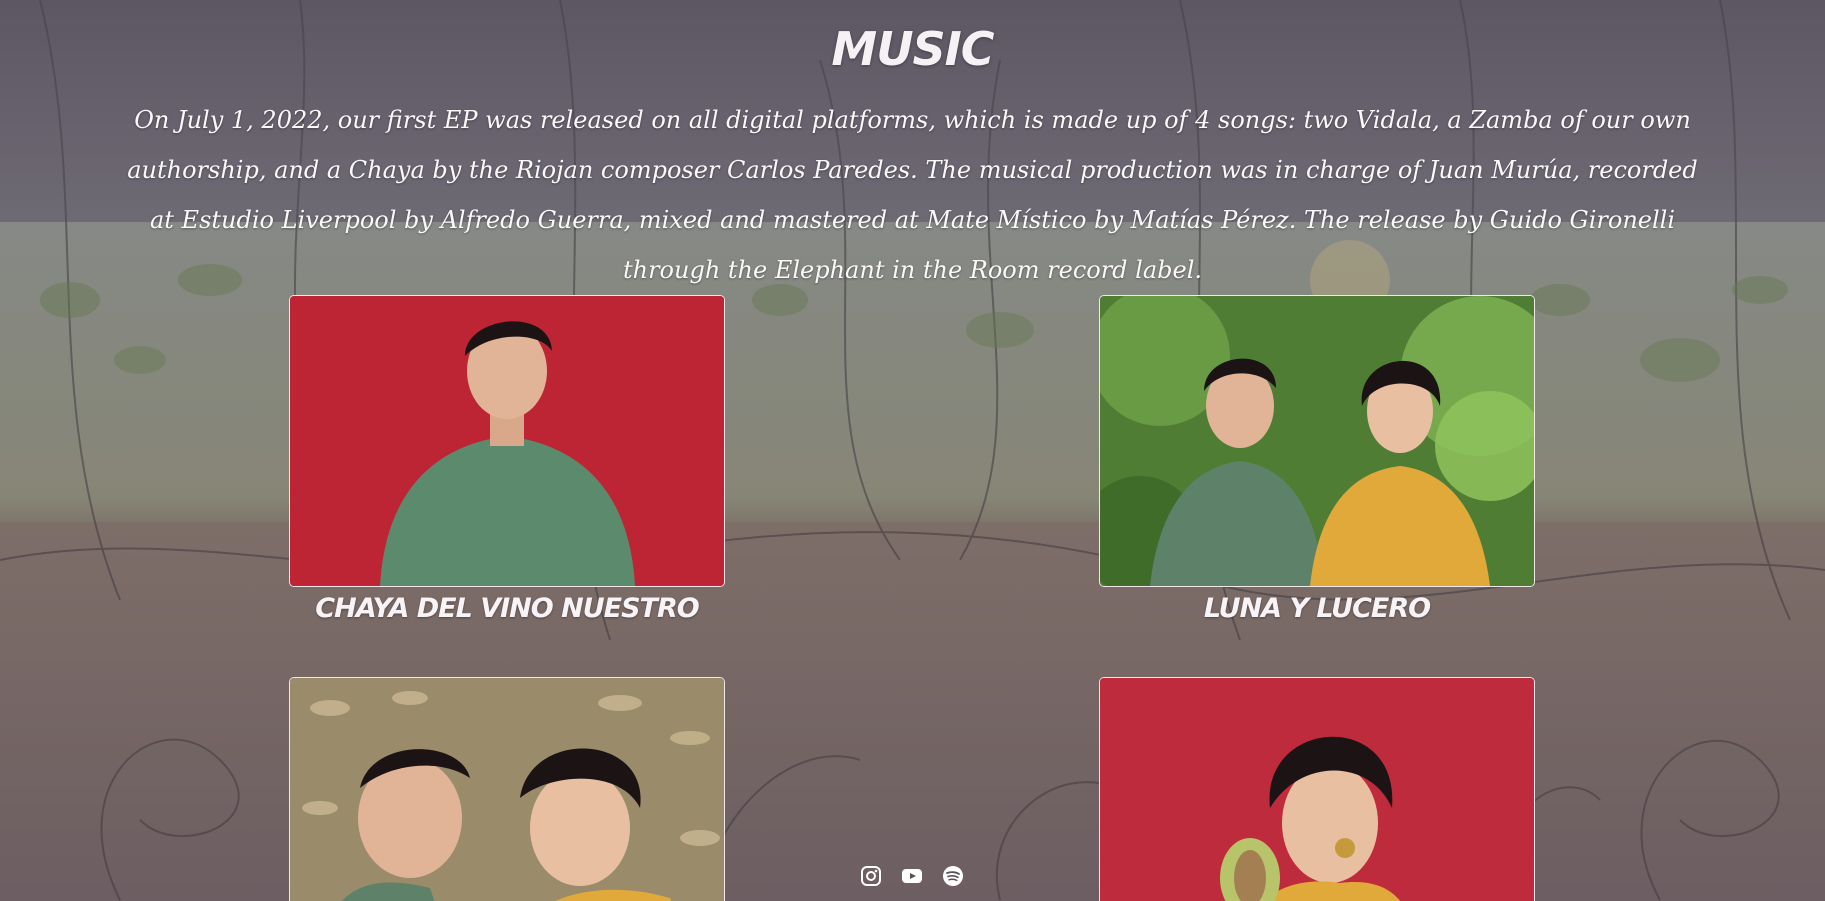  What do you see at coordinates (1317, 608) in the screenshot?
I see `song-title: LUNA Y LUCERO` at bounding box center [1317, 608].